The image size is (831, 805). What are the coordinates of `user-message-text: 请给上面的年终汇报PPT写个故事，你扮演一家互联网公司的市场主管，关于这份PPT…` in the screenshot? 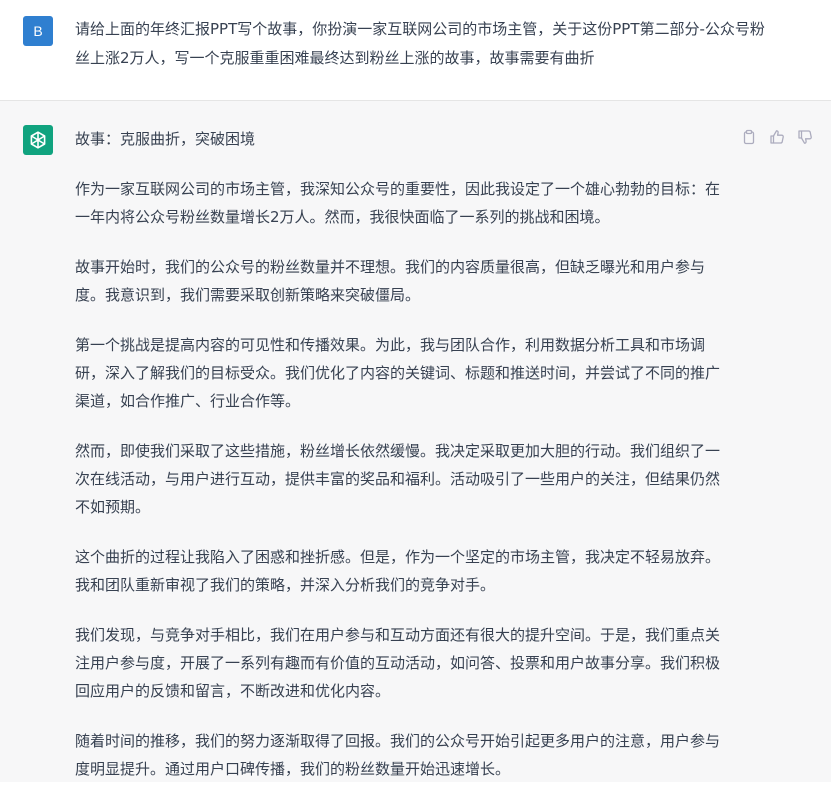 It's located at (420, 43).